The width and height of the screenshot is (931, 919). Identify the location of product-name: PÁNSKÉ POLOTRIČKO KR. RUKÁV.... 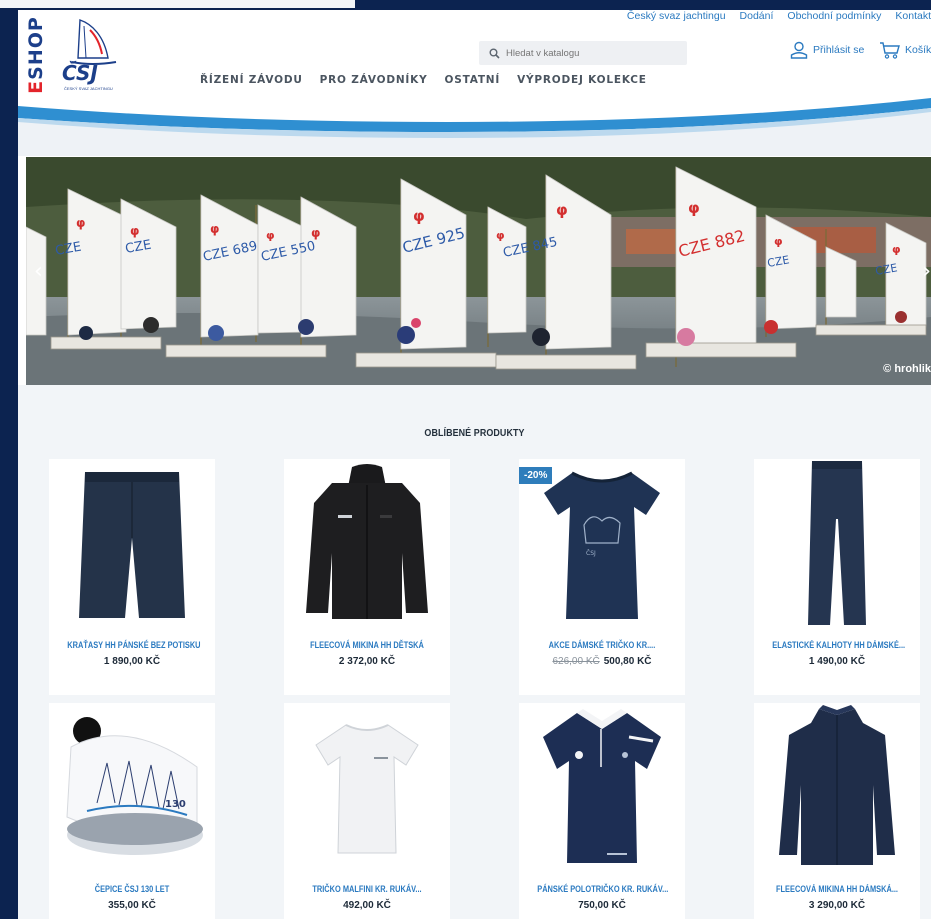
(602, 889).